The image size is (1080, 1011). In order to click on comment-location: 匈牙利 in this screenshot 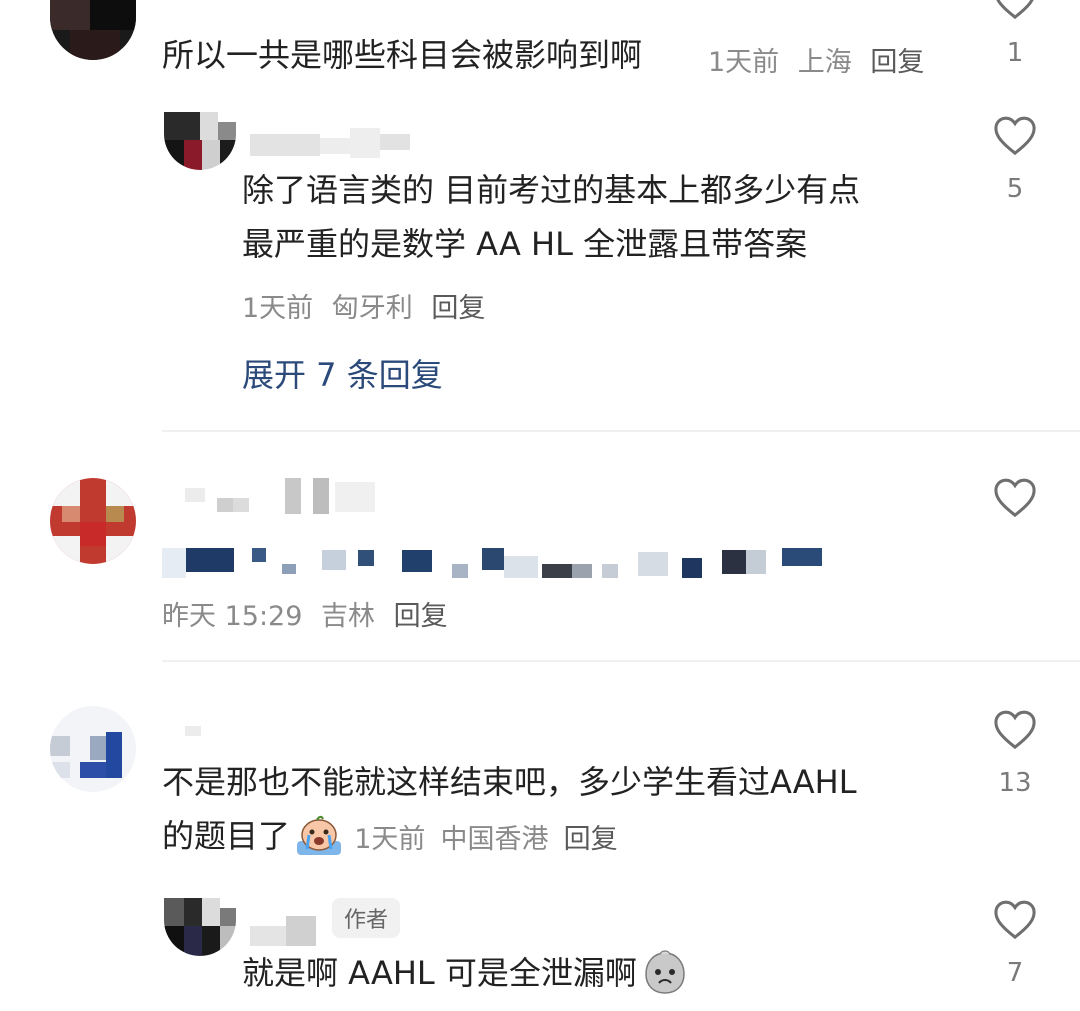, I will do `click(372, 308)`.